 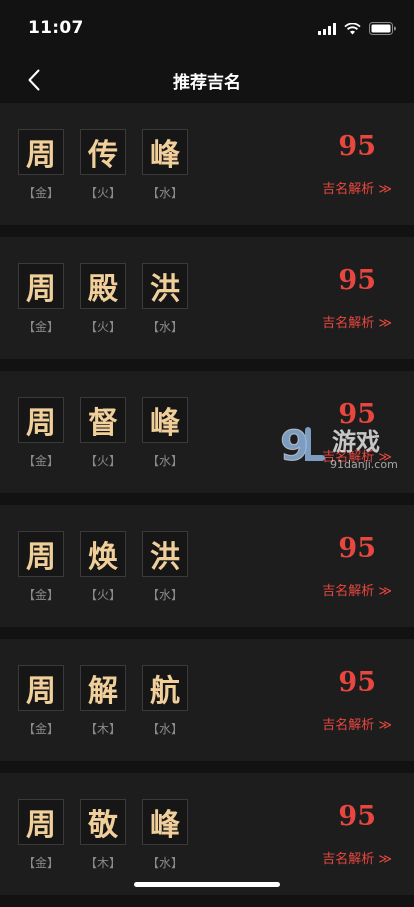 What do you see at coordinates (327, 28) in the screenshot?
I see `cellular-signal-icon` at bounding box center [327, 28].